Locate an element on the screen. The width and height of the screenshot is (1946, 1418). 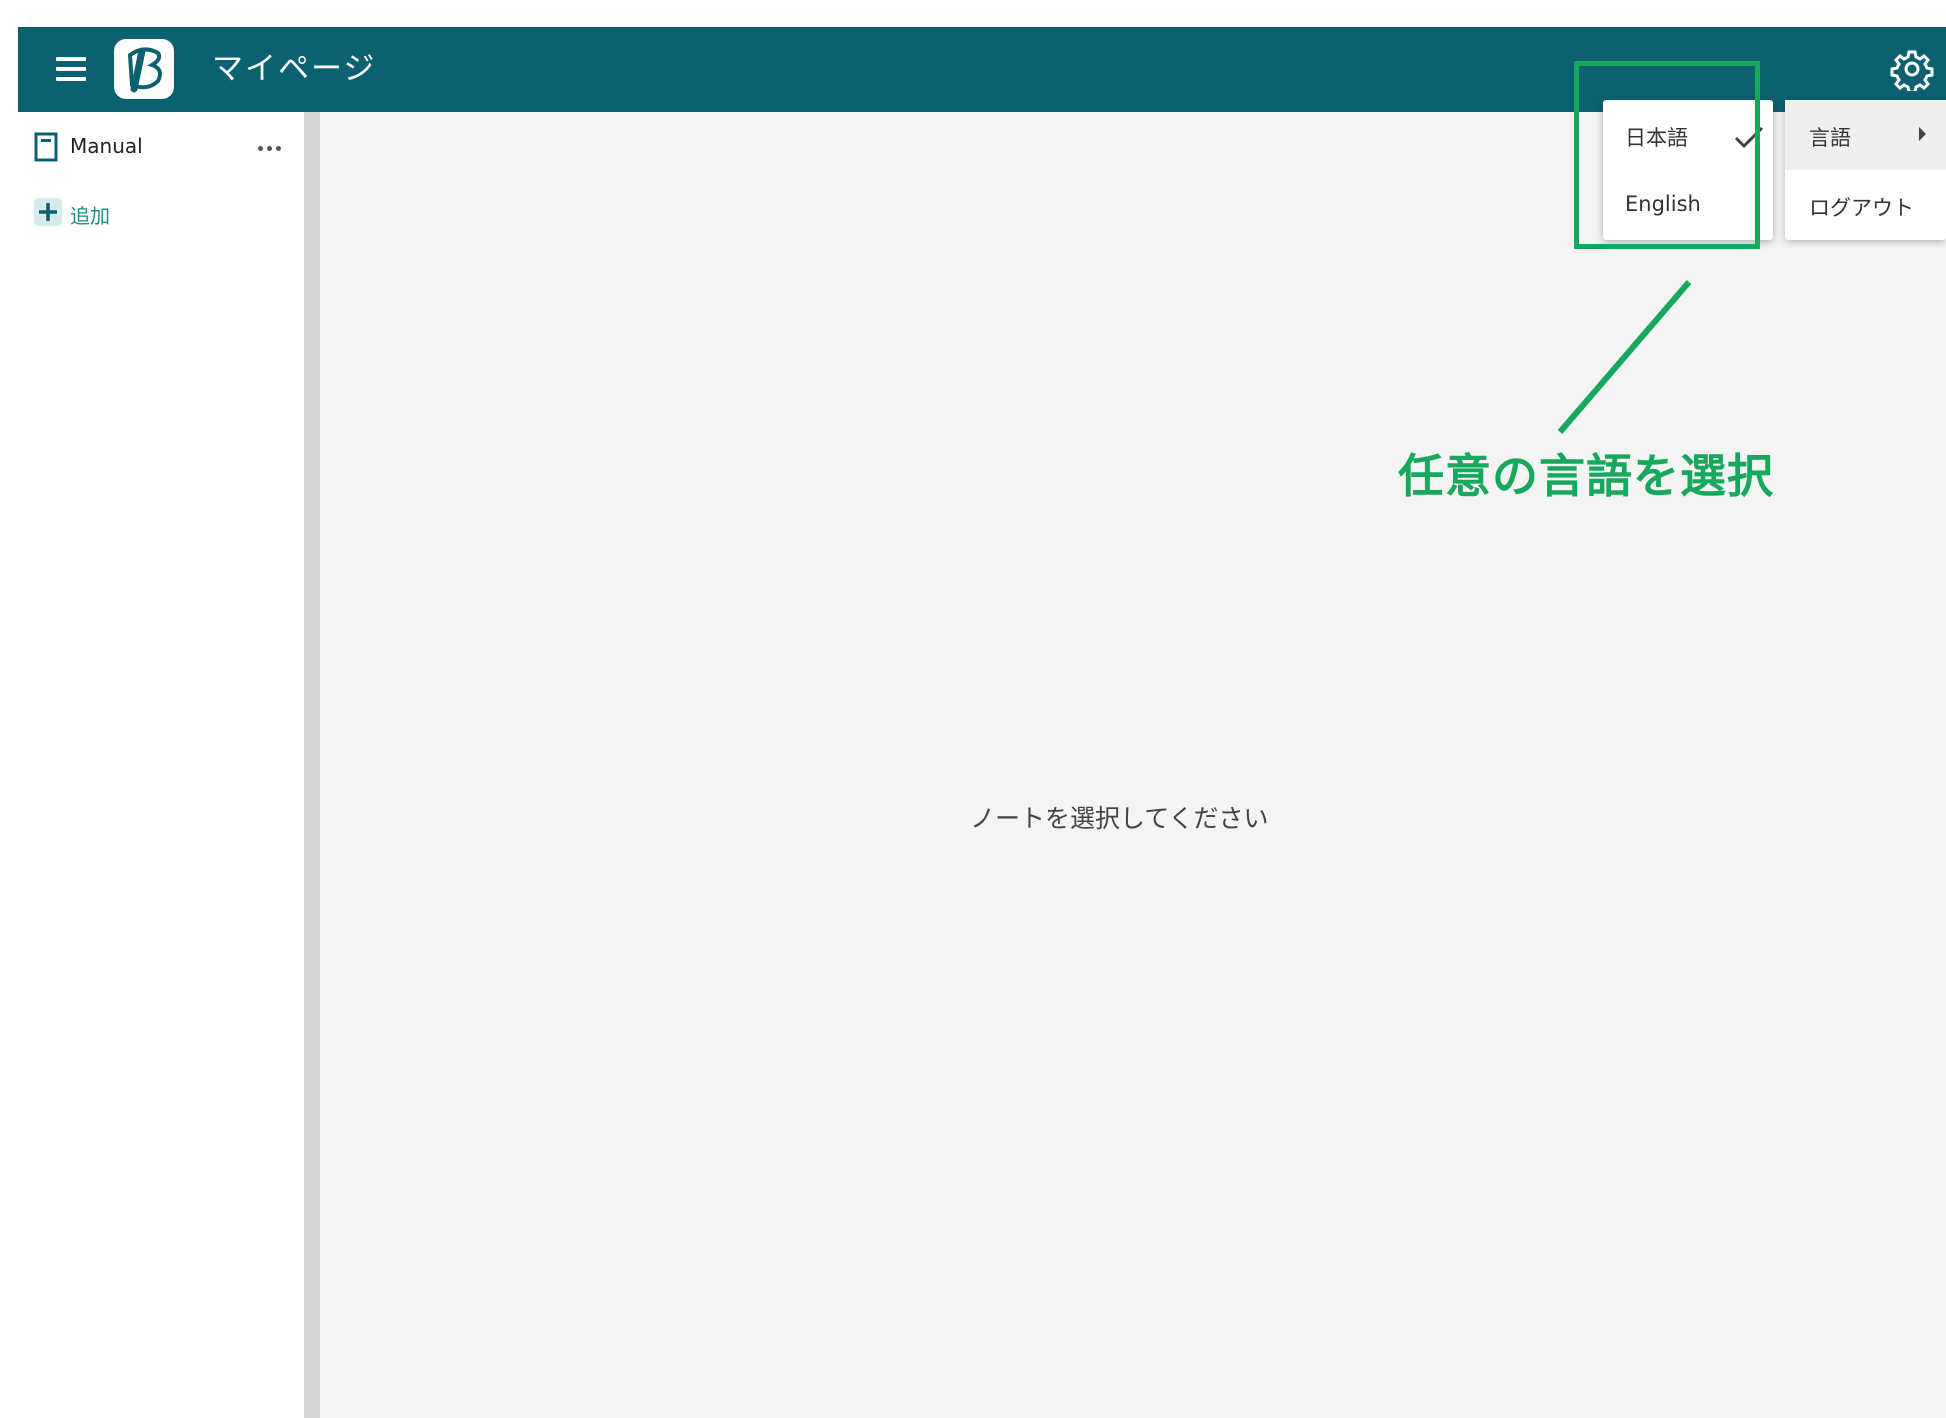
more-options-icon is located at coordinates (274, 148).